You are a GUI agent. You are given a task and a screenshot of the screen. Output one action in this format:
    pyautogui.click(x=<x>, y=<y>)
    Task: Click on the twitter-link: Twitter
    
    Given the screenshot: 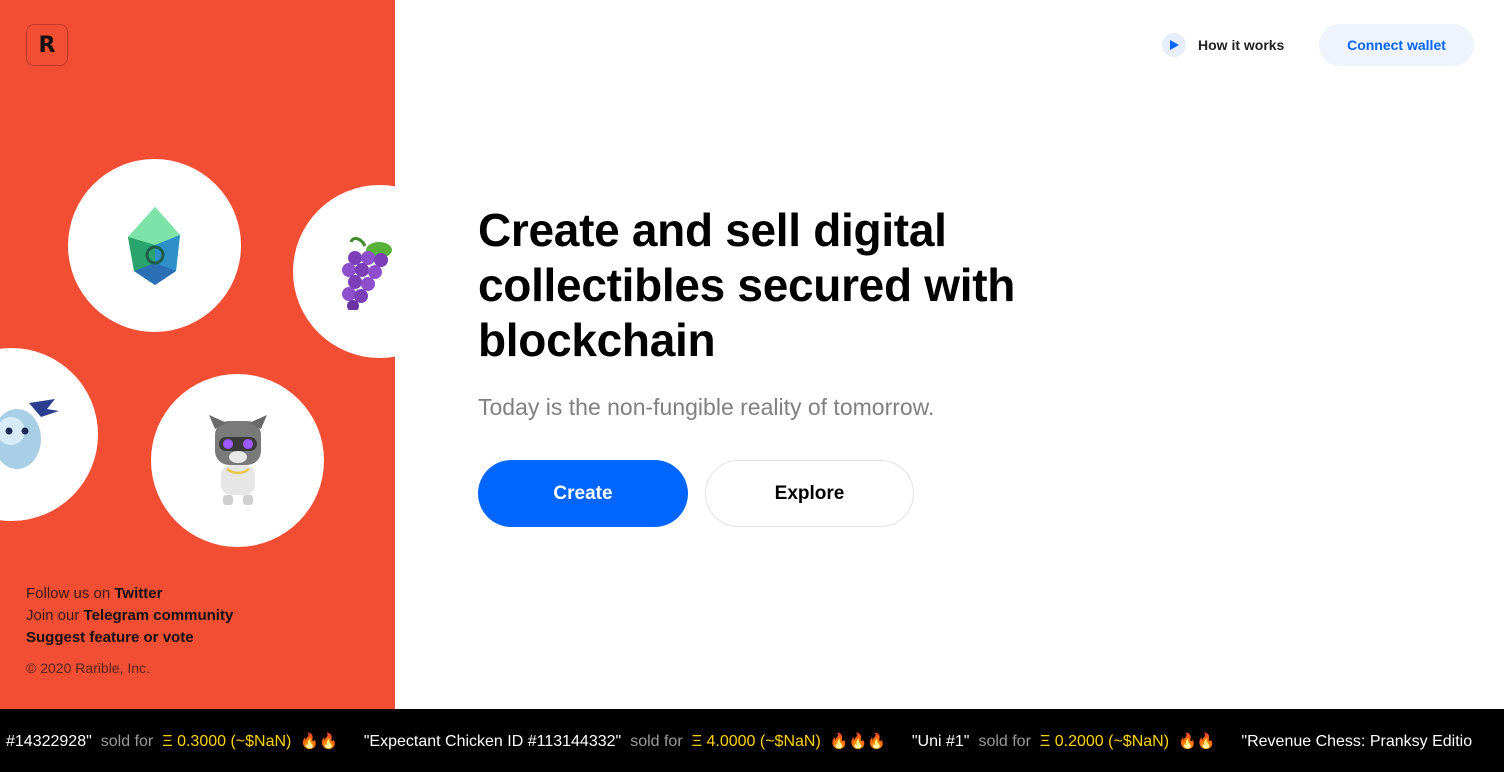 What is the action you would take?
    pyautogui.click(x=138, y=593)
    